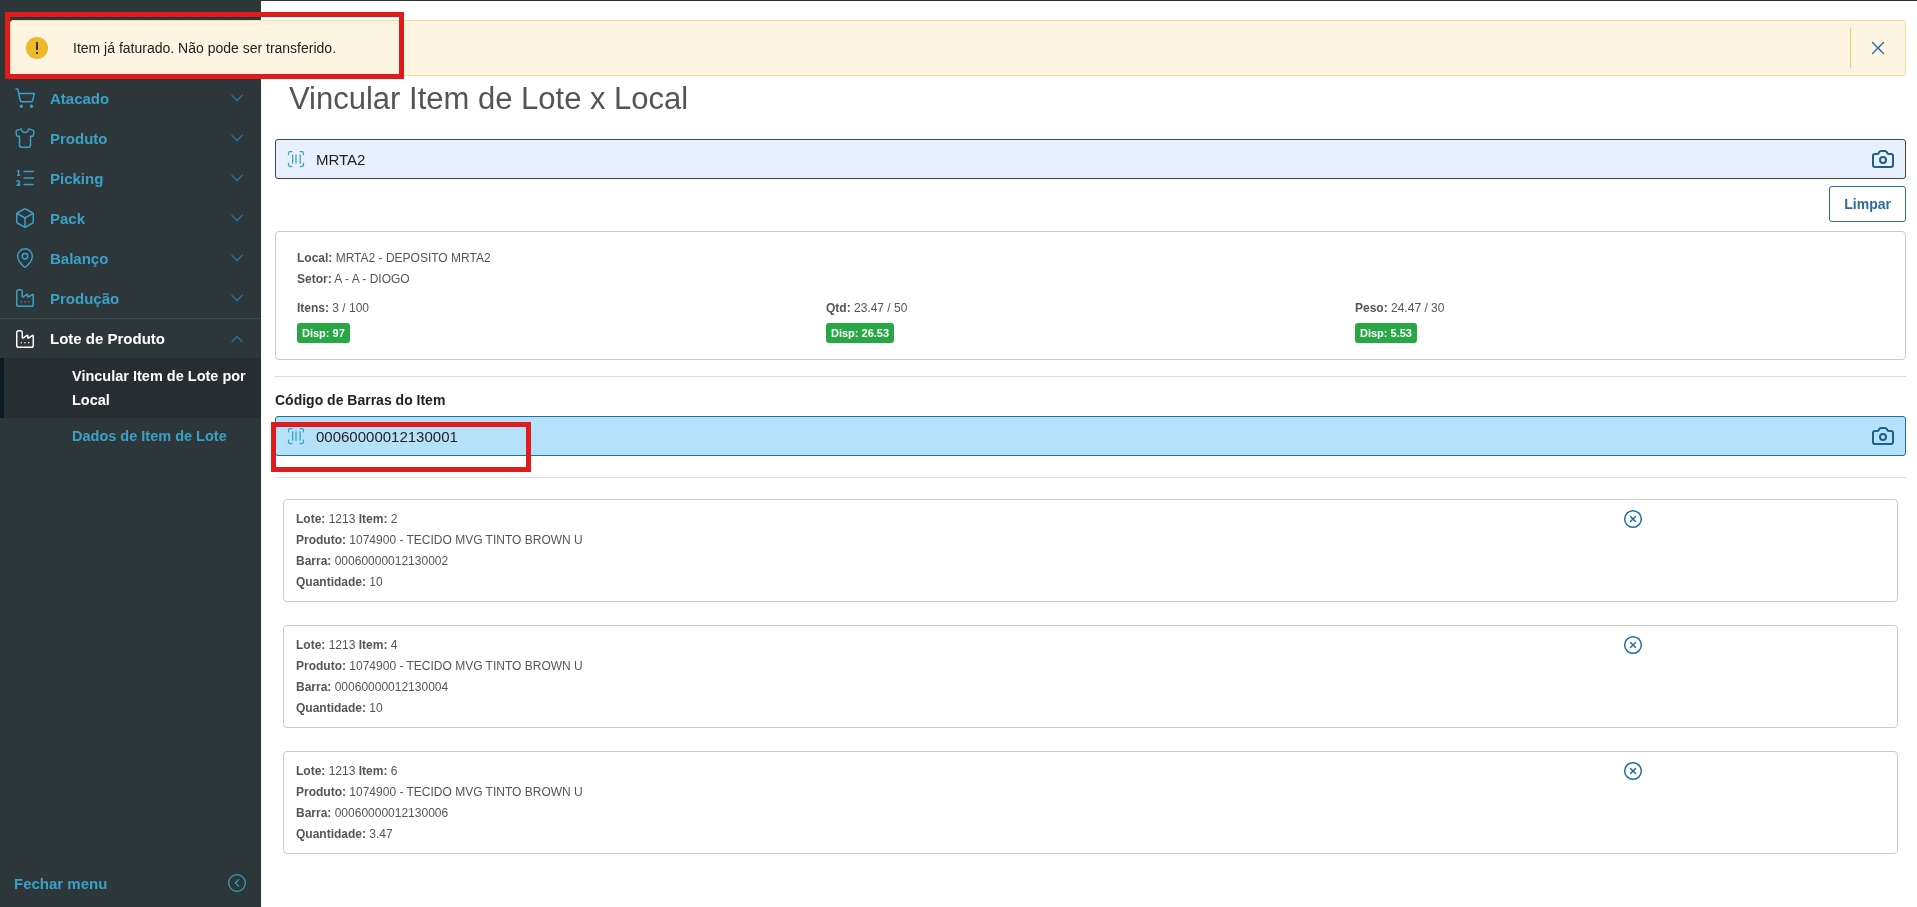 Image resolution: width=1917 pixels, height=907 pixels. Describe the element at coordinates (1400, 308) in the screenshot. I see `stat-line: Peso: 24.47 / 30` at that location.